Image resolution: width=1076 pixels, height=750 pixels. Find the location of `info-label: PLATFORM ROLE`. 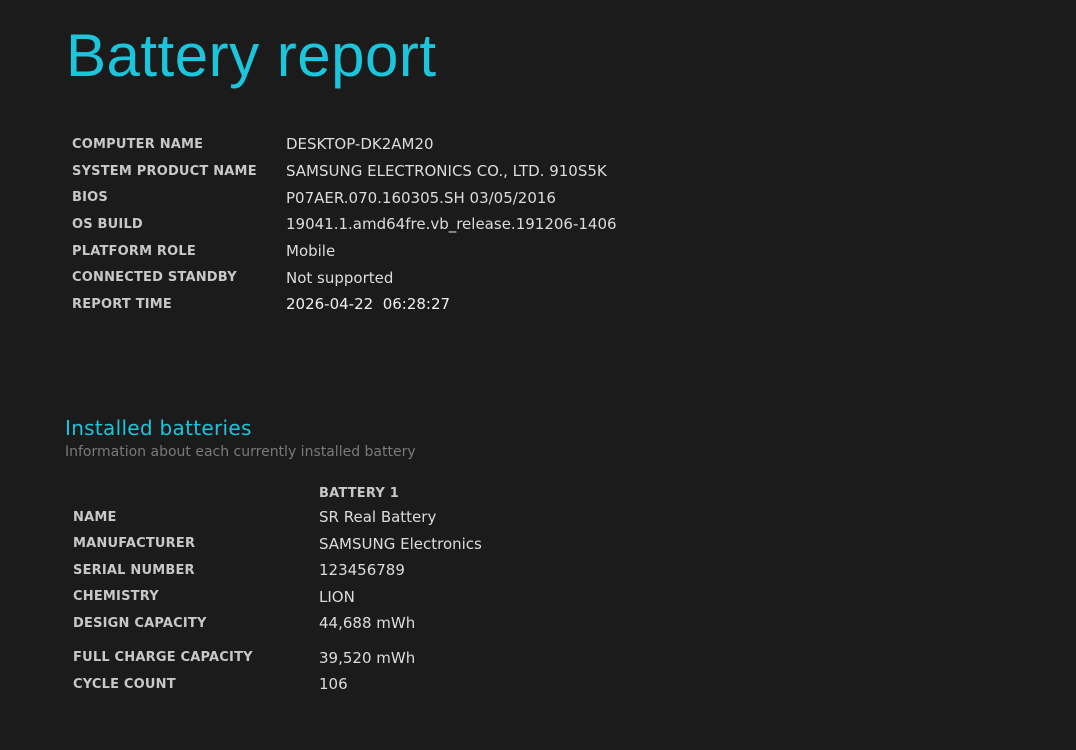

info-label: PLATFORM ROLE is located at coordinates (134, 251).